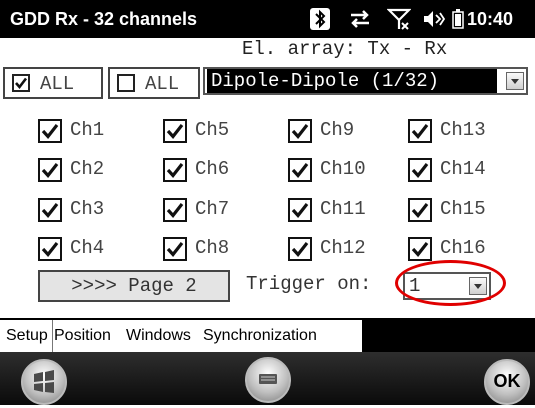 Image resolution: width=535 pixels, height=408 pixels. What do you see at coordinates (515, 81) in the screenshot?
I see `chevron-down-icon` at bounding box center [515, 81].